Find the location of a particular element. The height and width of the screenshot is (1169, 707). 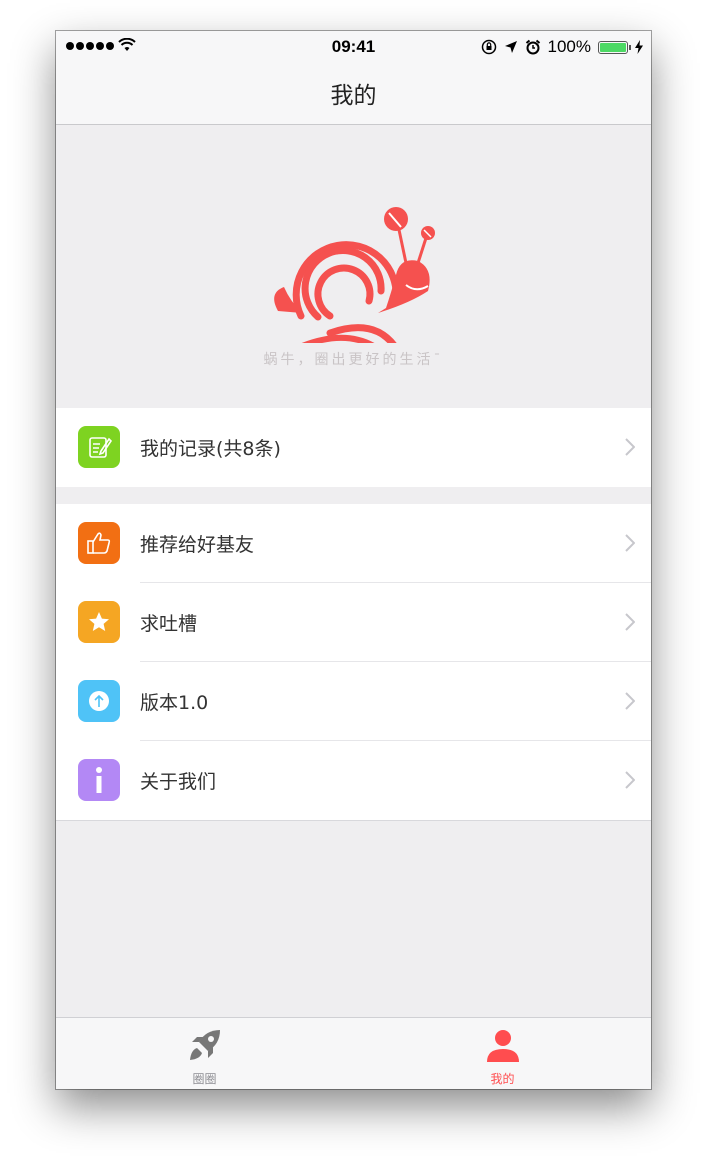

menu-item-label: 推荐给好基友 is located at coordinates (197, 545).